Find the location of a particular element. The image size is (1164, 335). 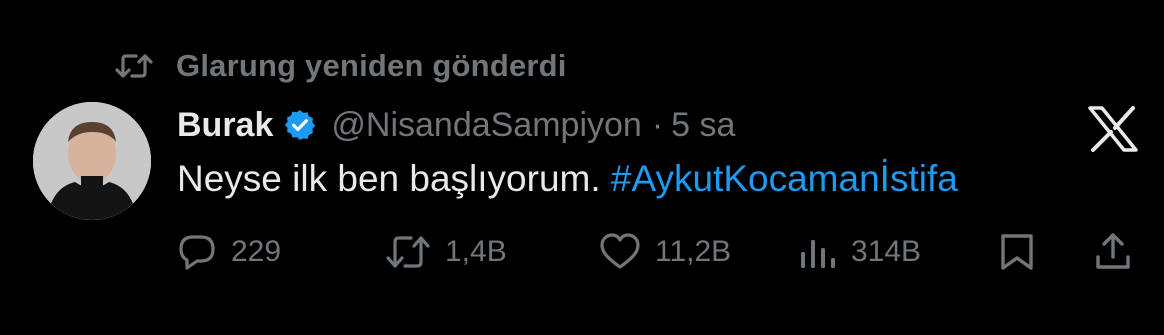

views-button: 314B is located at coordinates (859, 252).